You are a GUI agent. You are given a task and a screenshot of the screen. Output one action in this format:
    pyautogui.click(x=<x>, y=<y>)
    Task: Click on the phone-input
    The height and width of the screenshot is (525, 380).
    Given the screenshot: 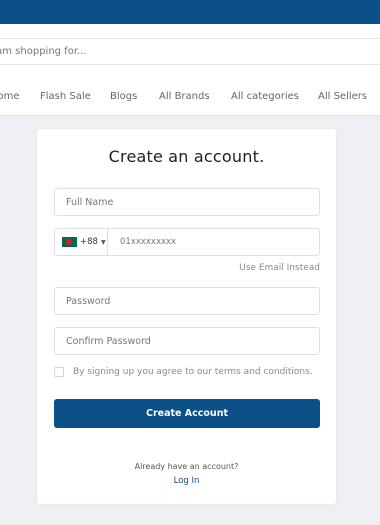 What is the action you would take?
    pyautogui.click(x=213, y=242)
    